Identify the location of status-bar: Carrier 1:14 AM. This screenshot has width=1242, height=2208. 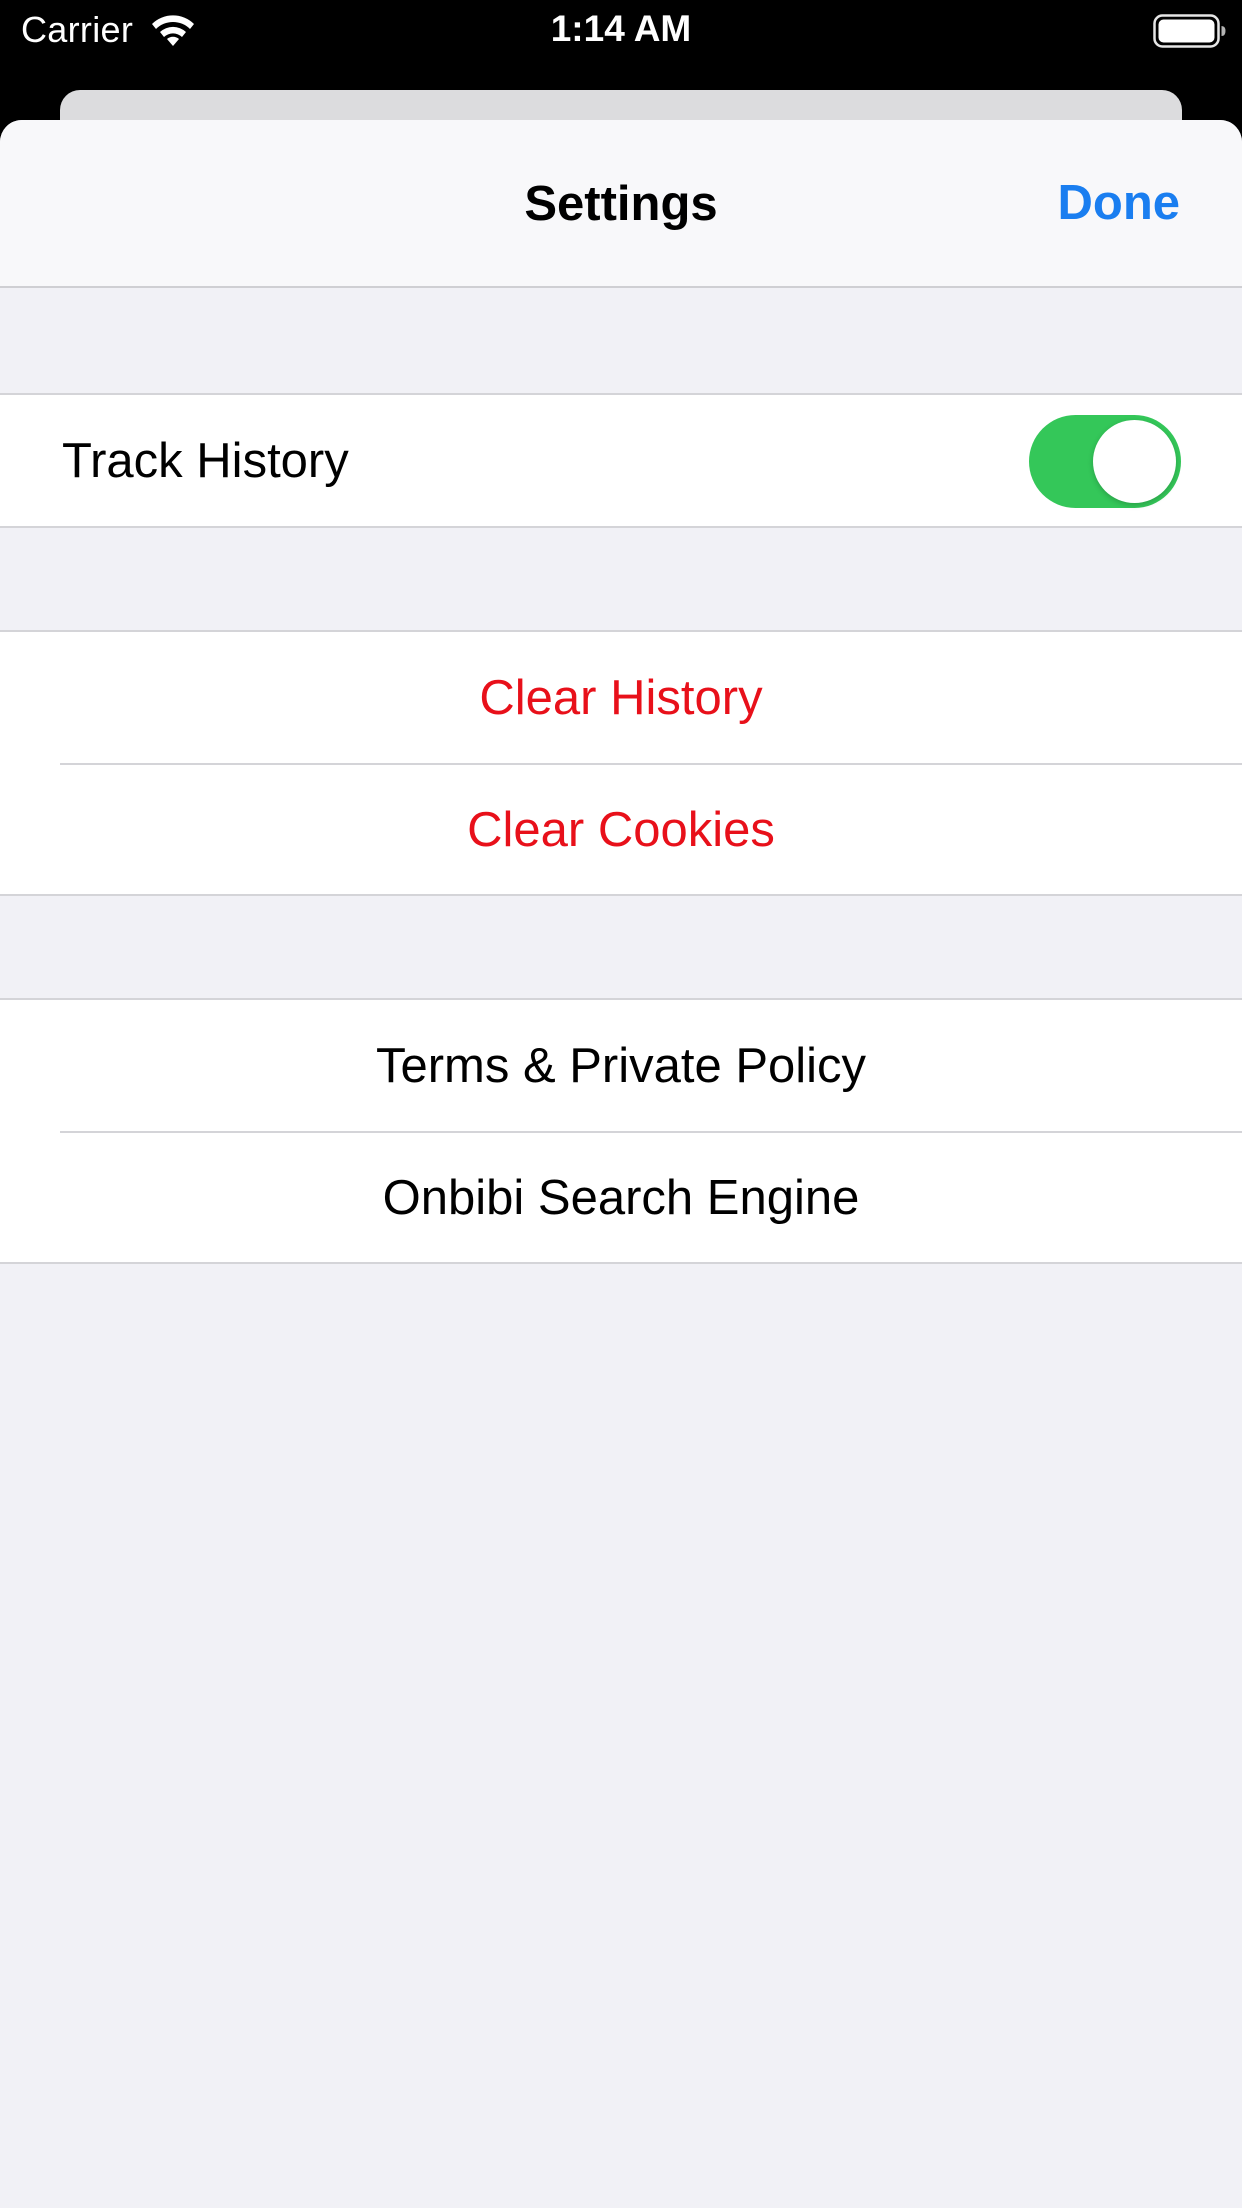
(621, 31).